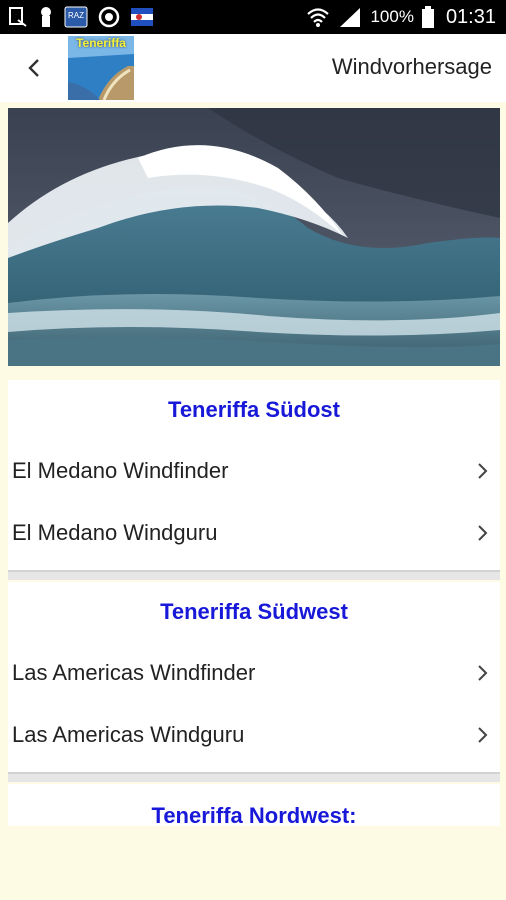 This screenshot has height=900, width=506. What do you see at coordinates (254, 814) in the screenshot?
I see `section-title-nordwest: Teneriffa Nordwest:` at bounding box center [254, 814].